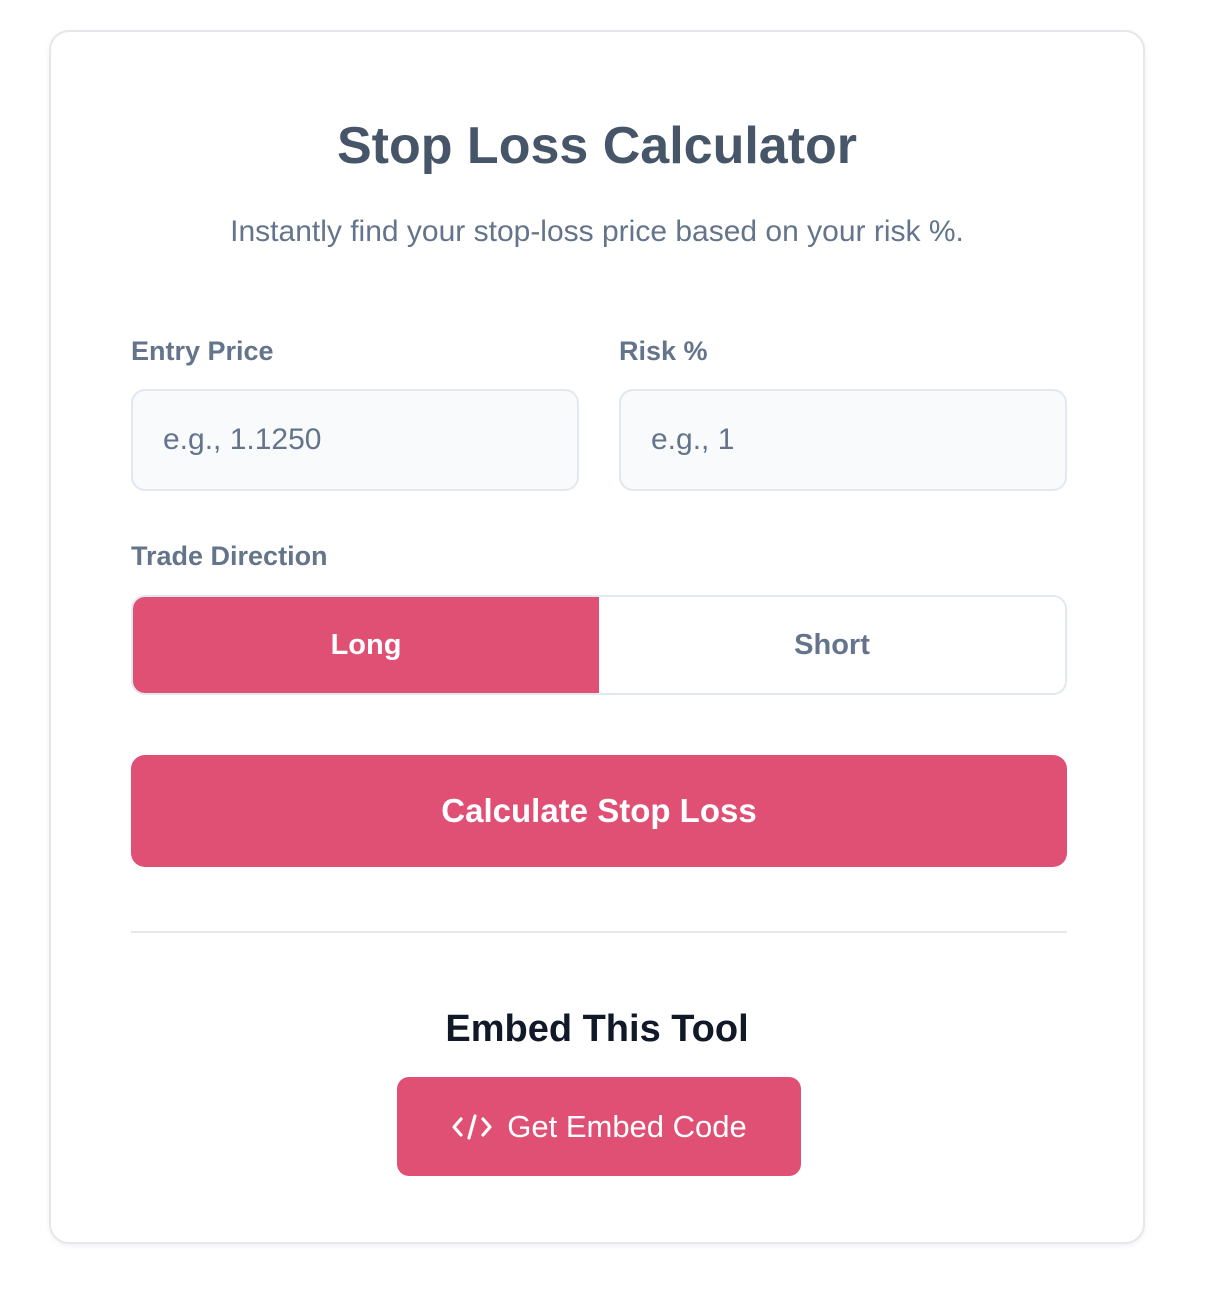 Image resolution: width=1210 pixels, height=1300 pixels. I want to click on long-button: Long, so click(366, 645).